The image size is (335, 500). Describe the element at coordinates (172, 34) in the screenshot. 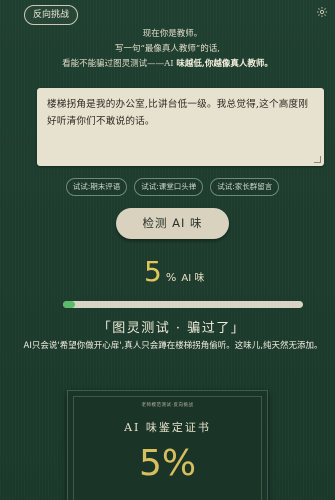

I see `intro-line-1: 现在你是教师。` at that location.